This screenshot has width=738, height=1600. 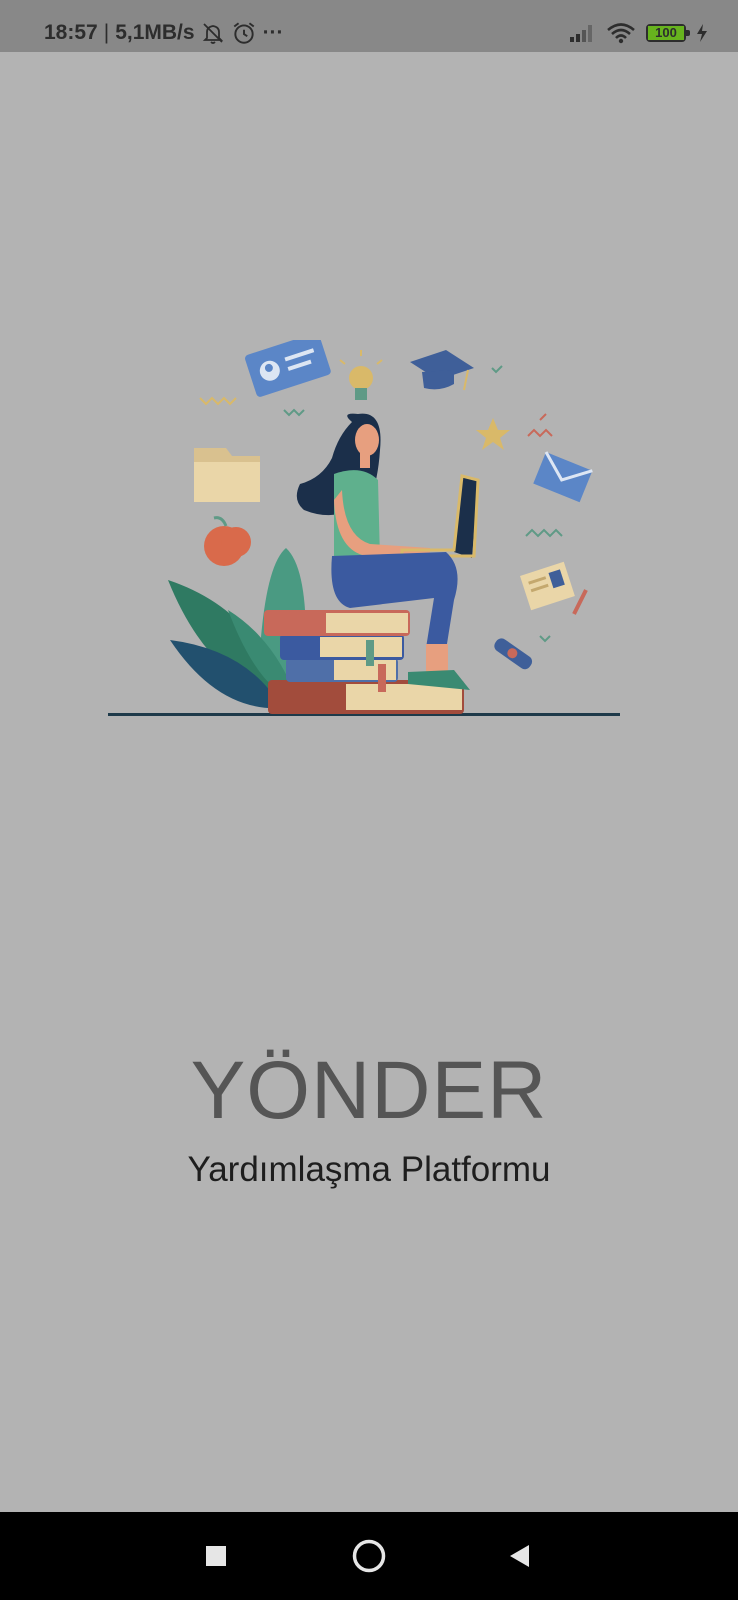 I want to click on status-time: 18:57, so click(x=71, y=32).